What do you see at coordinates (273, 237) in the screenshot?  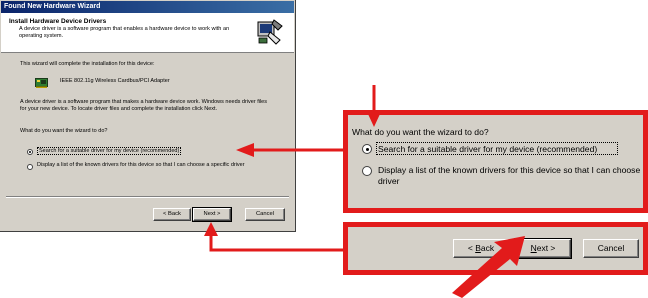 I see `up-arrow-icon` at bounding box center [273, 237].